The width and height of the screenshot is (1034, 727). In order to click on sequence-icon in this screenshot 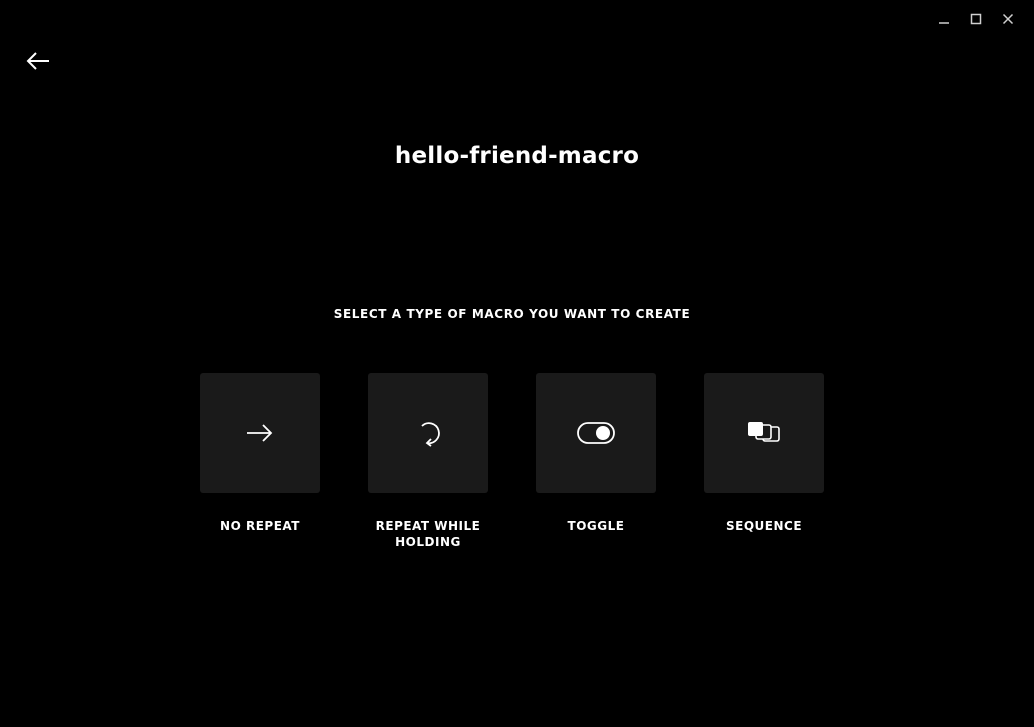, I will do `click(764, 432)`.